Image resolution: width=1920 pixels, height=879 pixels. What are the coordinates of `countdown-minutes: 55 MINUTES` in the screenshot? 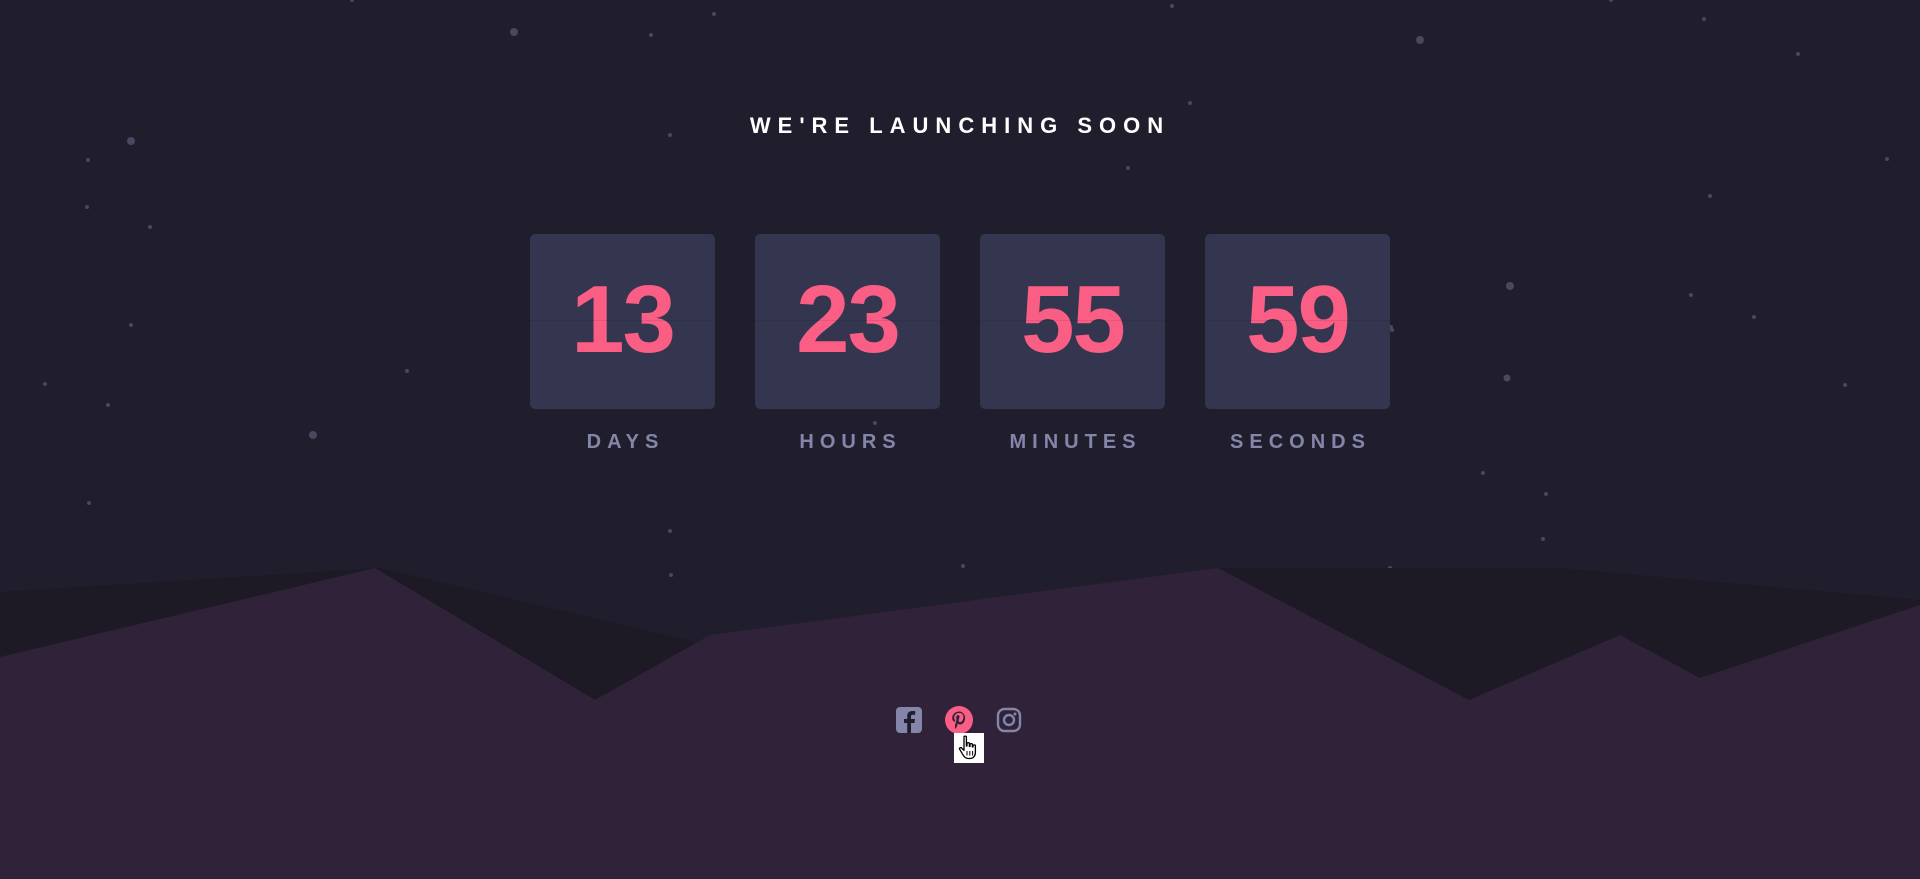 It's located at (1072, 344).